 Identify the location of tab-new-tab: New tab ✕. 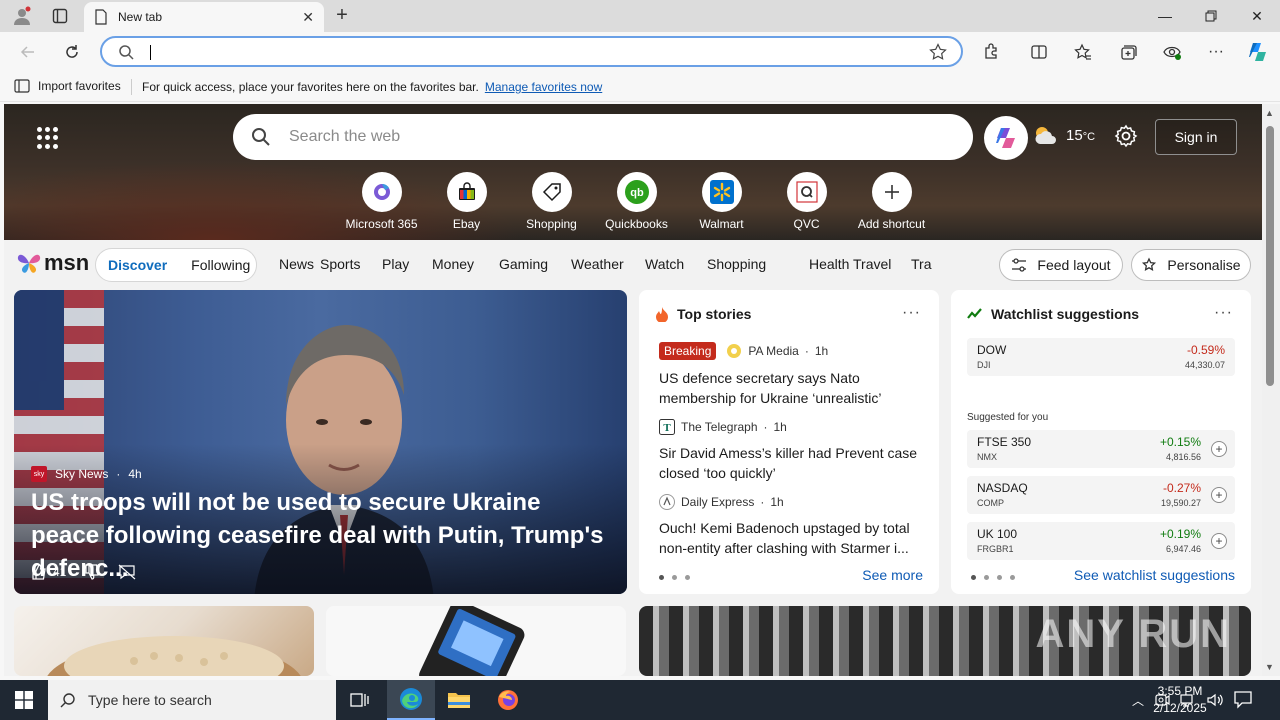
(204, 17).